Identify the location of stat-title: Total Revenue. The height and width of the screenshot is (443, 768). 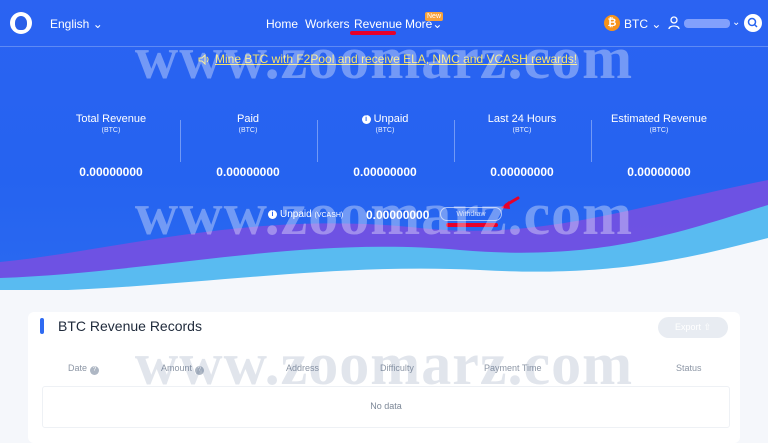
(111, 119).